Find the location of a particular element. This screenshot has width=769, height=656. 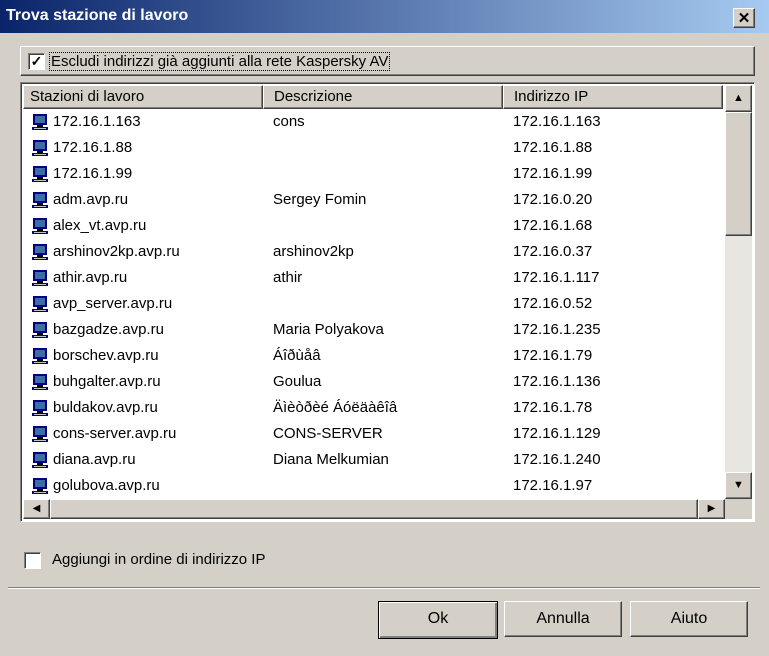

workstation-name: 172.16.1.163 is located at coordinates (97, 121).